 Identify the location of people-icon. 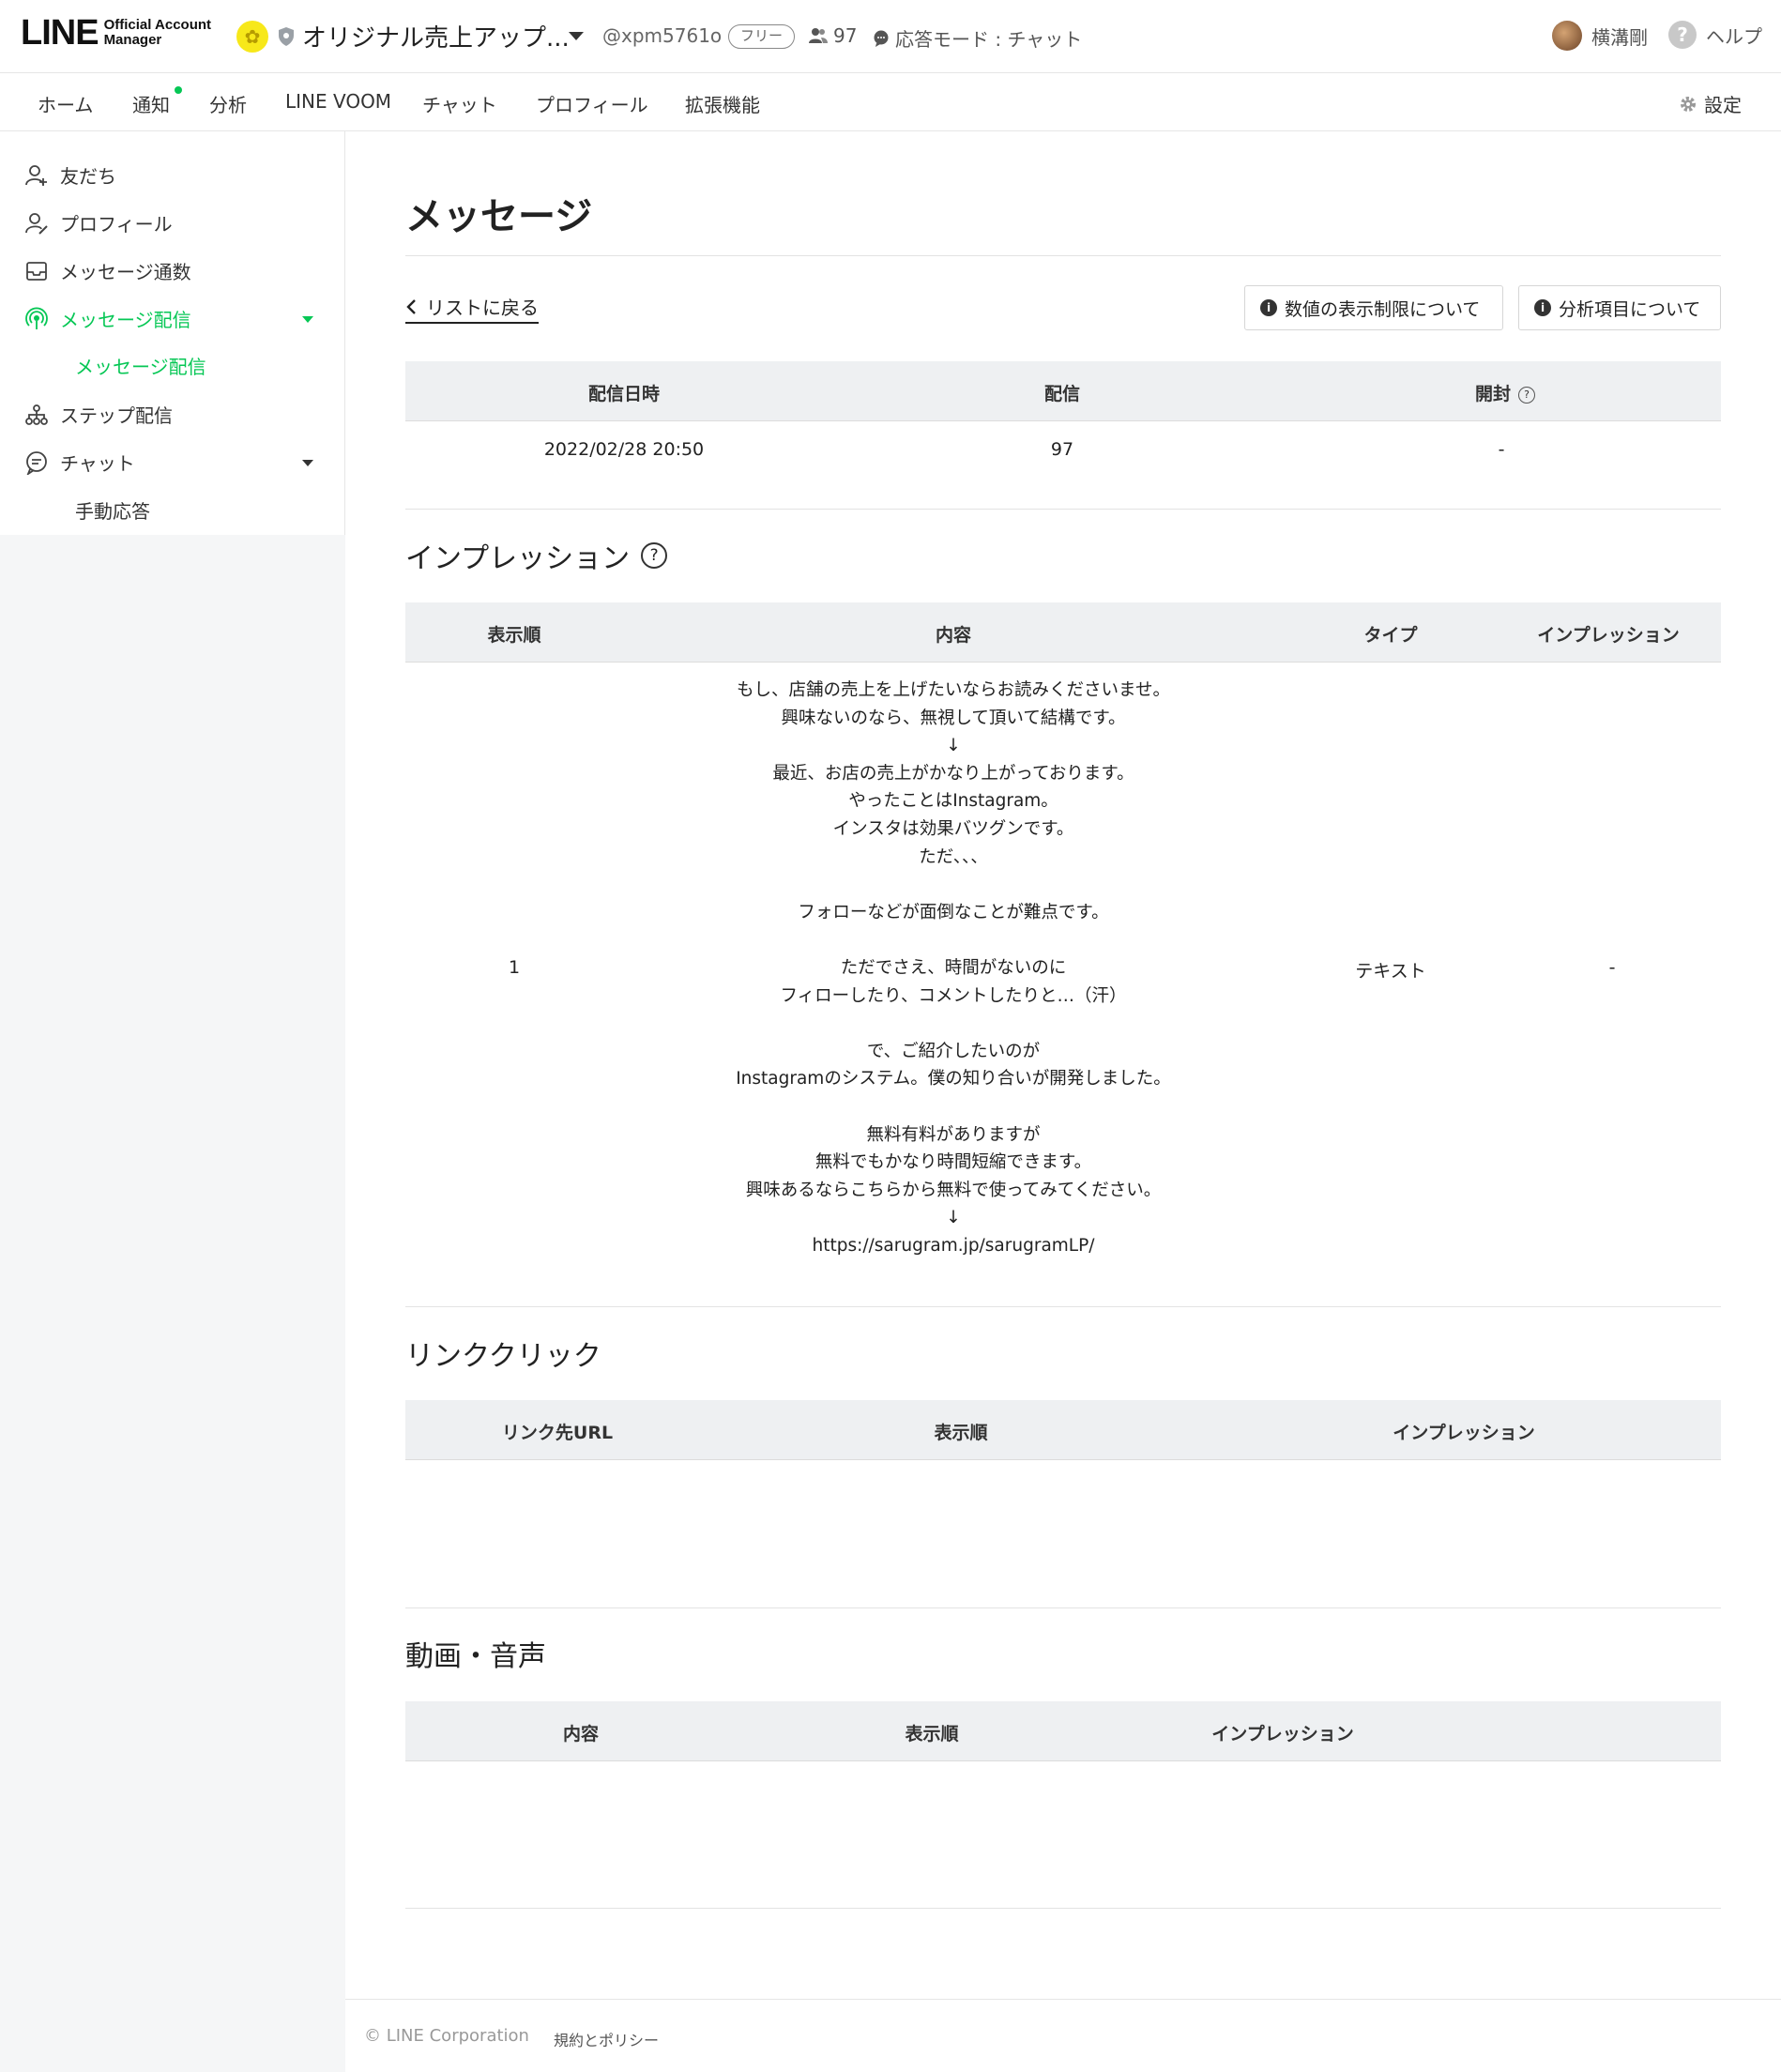
(818, 36).